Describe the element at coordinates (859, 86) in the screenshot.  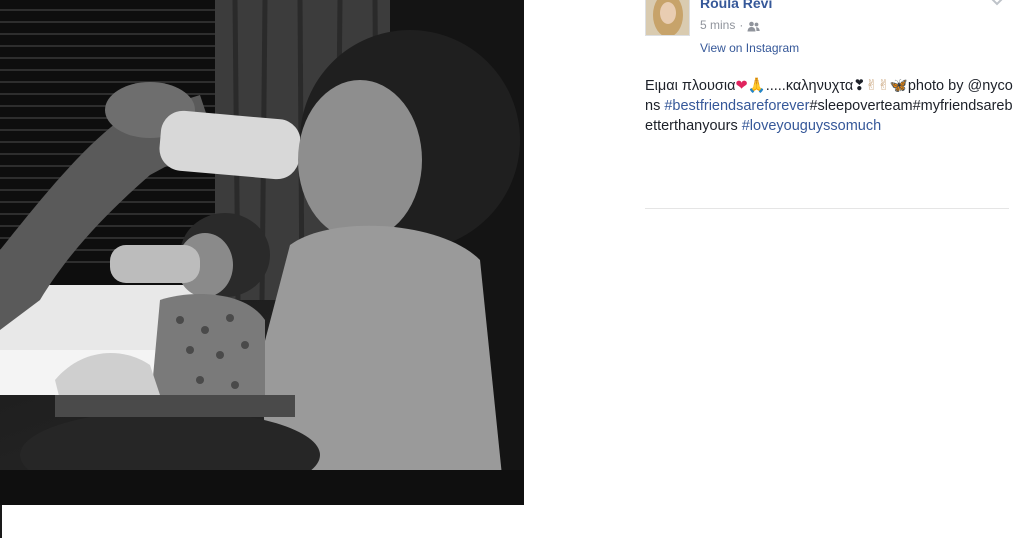
I see `heart-exclamation-emoji: ❣` at that location.